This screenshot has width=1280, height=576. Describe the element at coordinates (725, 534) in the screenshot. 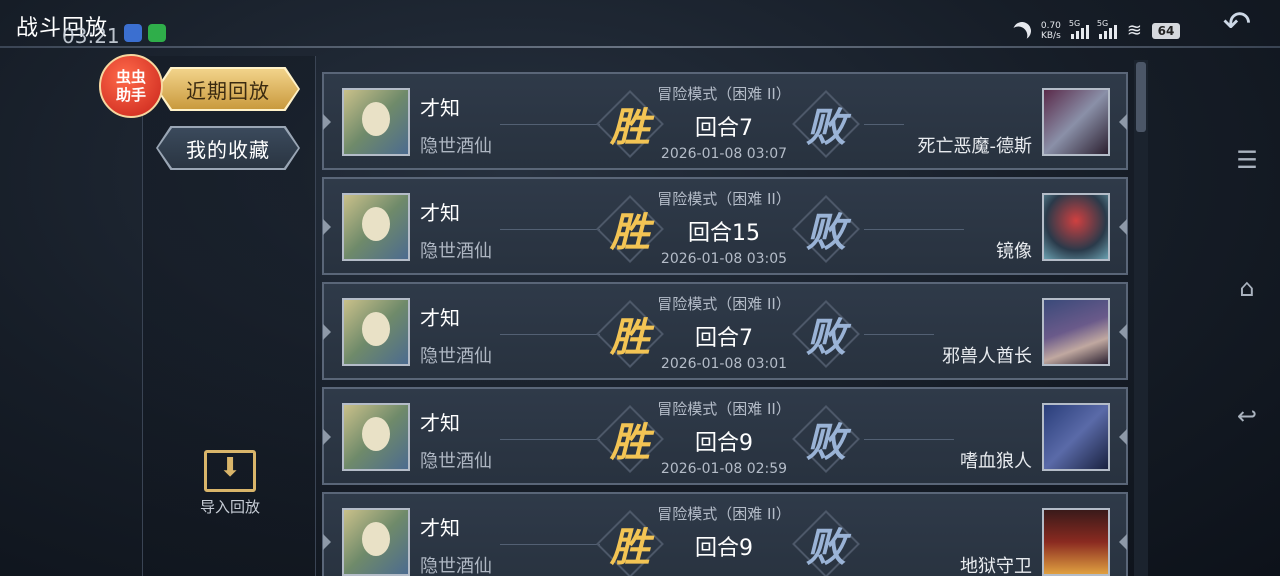

I see `replay-row: 才知 隐世酒仙 冒险模式（困难 II） 胜 回合9 败 地狱守卫` at that location.